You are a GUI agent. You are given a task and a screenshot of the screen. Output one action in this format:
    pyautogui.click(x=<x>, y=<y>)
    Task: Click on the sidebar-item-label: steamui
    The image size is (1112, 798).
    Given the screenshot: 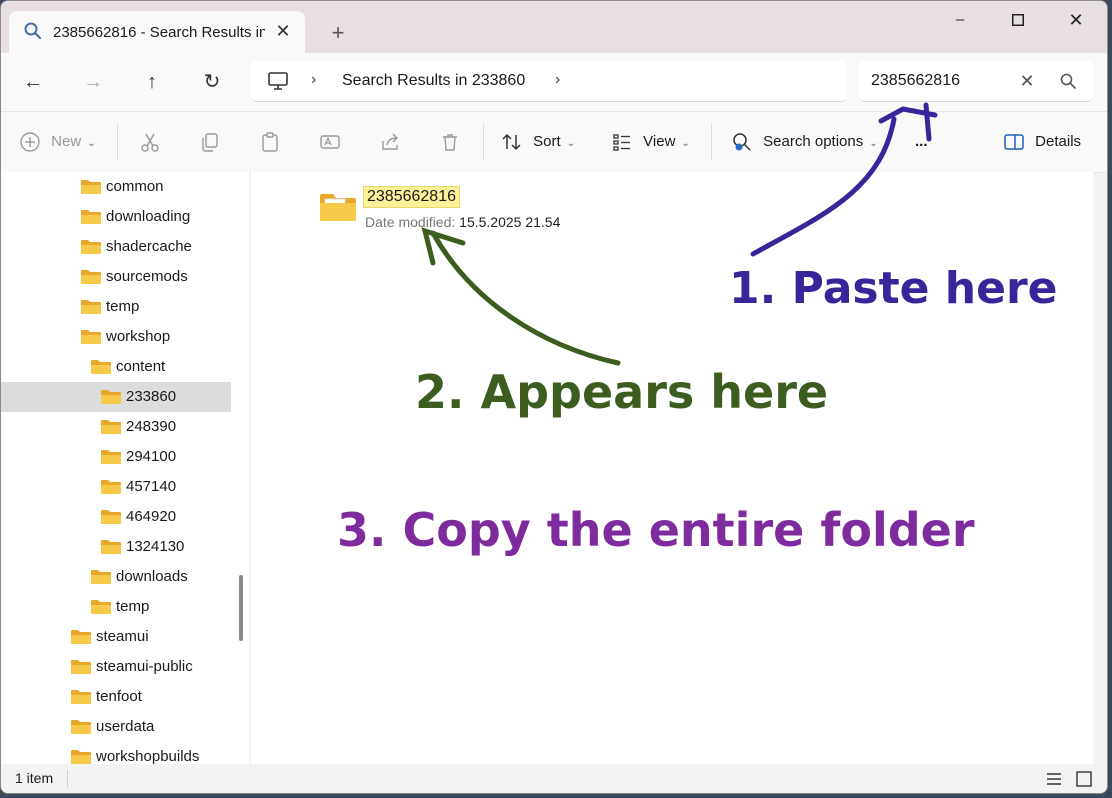 What is the action you would take?
    pyautogui.click(x=122, y=636)
    